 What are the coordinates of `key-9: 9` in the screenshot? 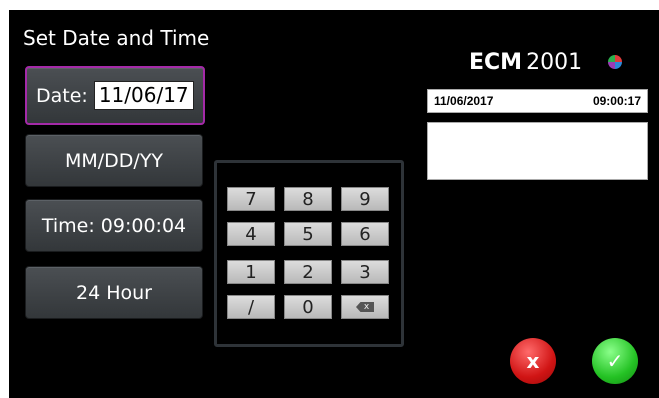 It's located at (365, 199).